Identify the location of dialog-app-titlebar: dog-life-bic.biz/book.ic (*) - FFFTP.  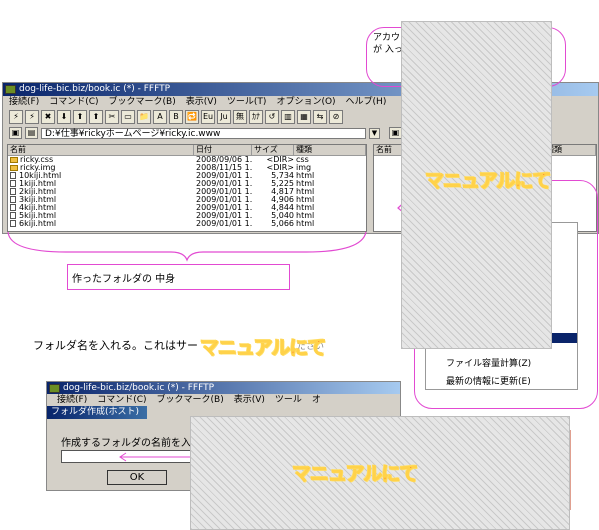
(223, 388).